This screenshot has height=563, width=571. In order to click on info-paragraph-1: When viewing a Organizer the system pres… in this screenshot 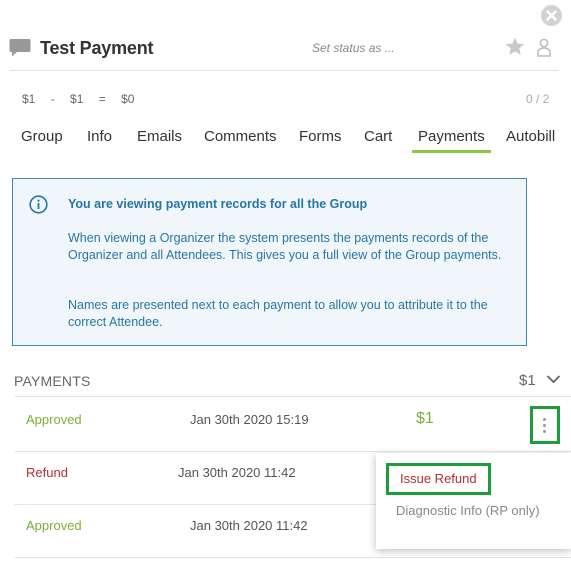, I will do `click(285, 246)`.